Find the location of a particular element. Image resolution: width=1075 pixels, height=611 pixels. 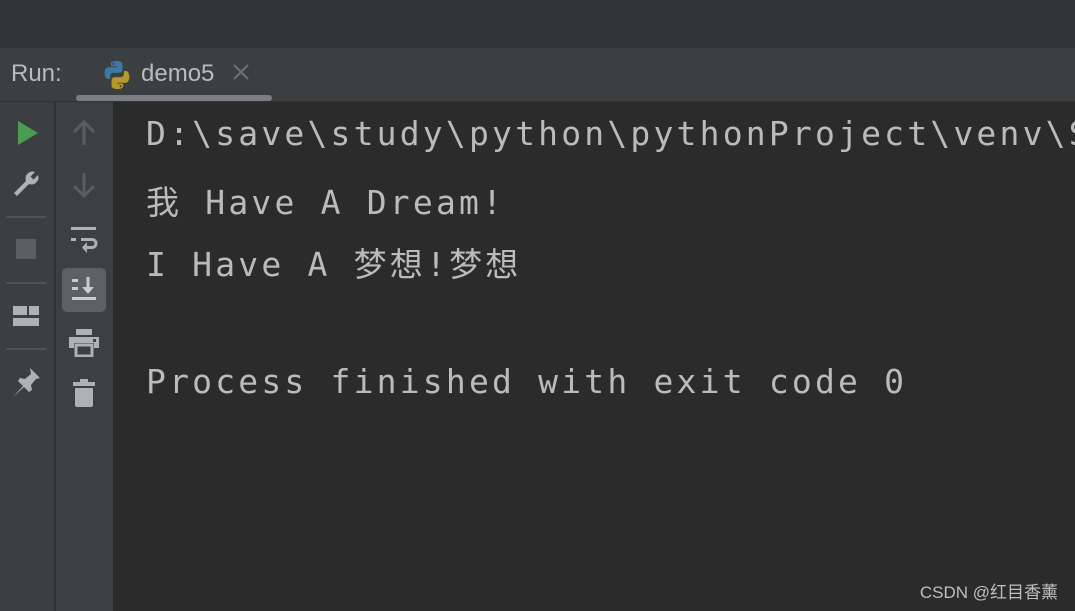

arrow-down-icon is located at coordinates (84, 185).